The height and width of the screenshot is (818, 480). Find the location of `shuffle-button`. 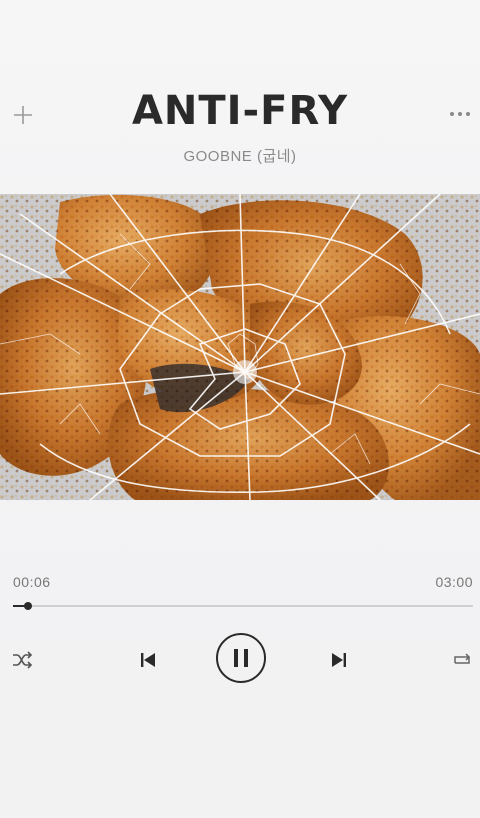

shuffle-button is located at coordinates (22, 660).